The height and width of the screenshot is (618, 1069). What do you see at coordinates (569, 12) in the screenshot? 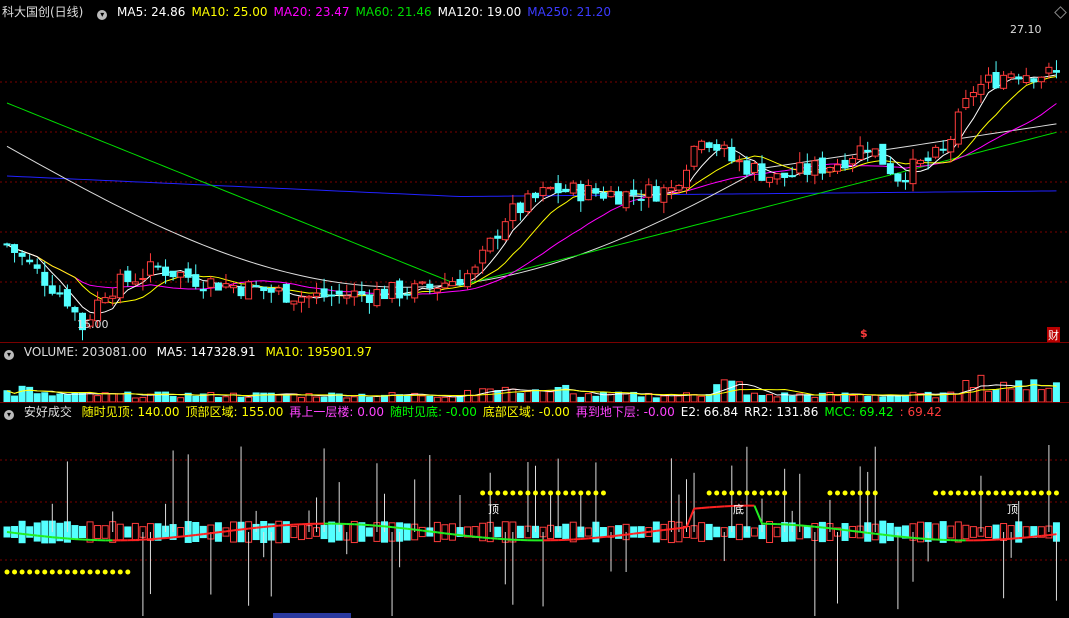
I see `ma-label-5: MA250: 21.20` at bounding box center [569, 12].